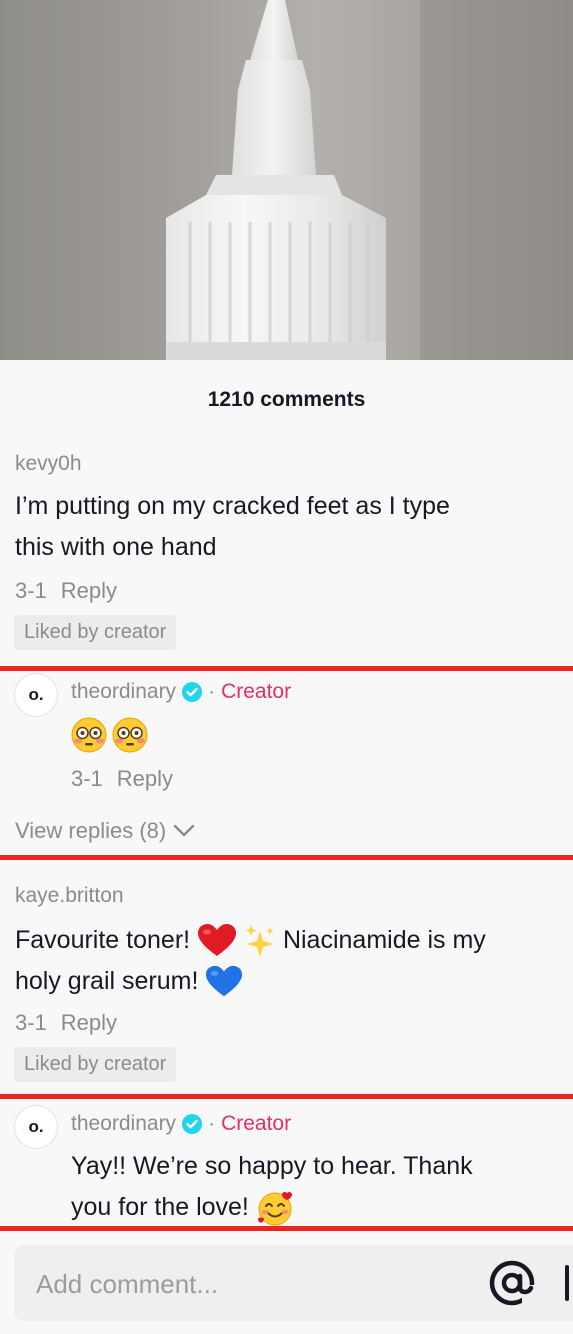 This screenshot has height=1334, width=573. Describe the element at coordinates (91, 830) in the screenshot. I see `view-replies-label: View replies (8)` at that location.